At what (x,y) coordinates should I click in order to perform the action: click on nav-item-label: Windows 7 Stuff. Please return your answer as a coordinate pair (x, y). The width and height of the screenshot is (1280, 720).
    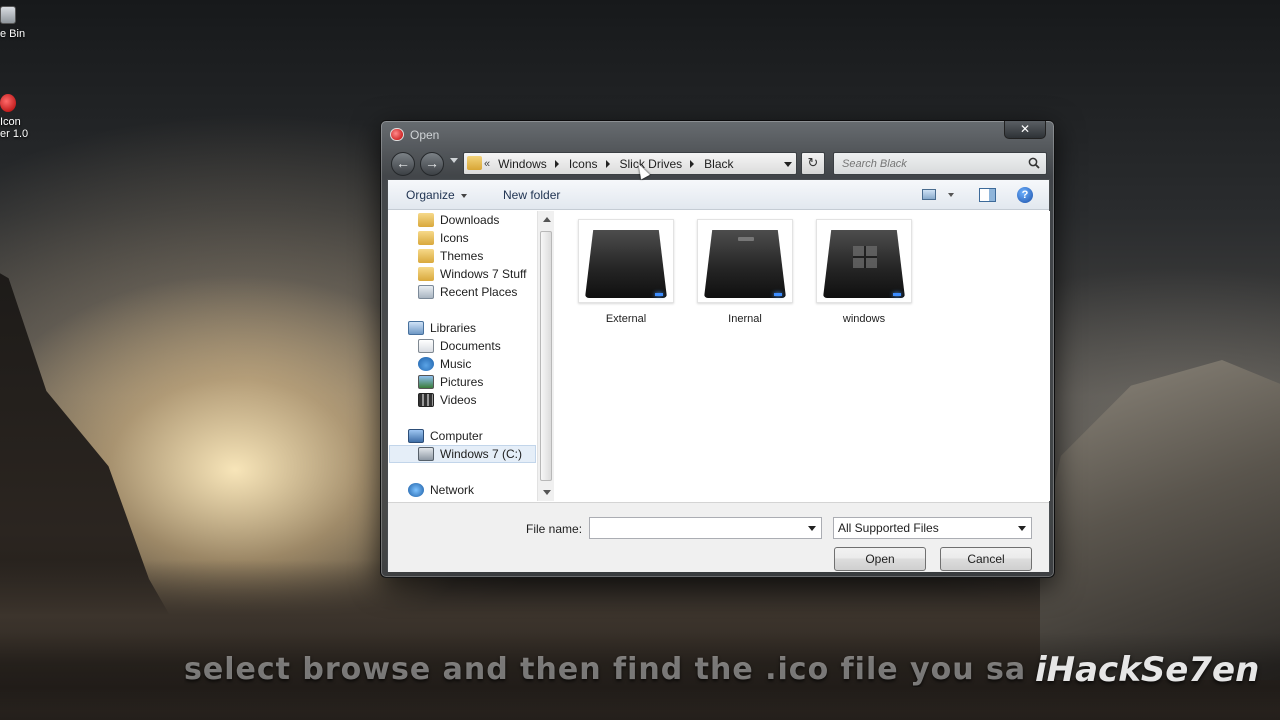
    Looking at the image, I should click on (483, 274).